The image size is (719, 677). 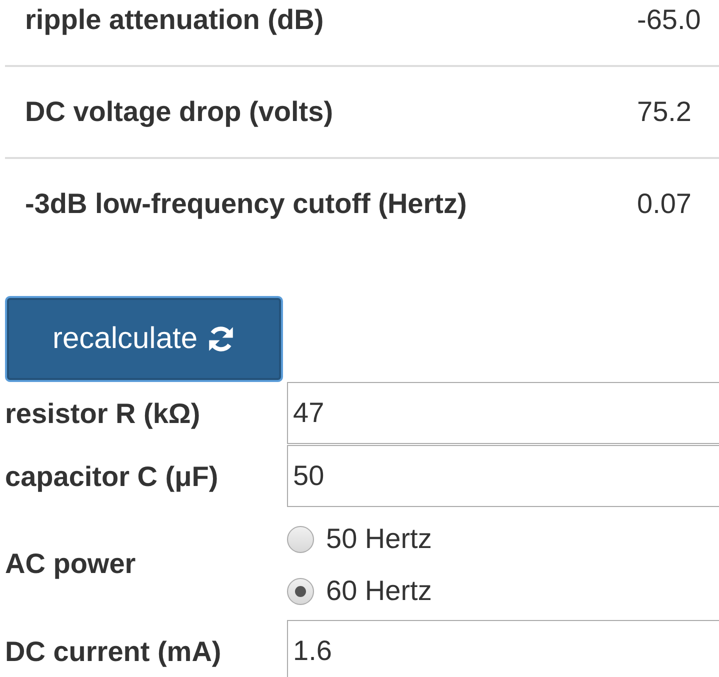 What do you see at coordinates (669, 20) in the screenshot?
I see `result-value: -65.0` at bounding box center [669, 20].